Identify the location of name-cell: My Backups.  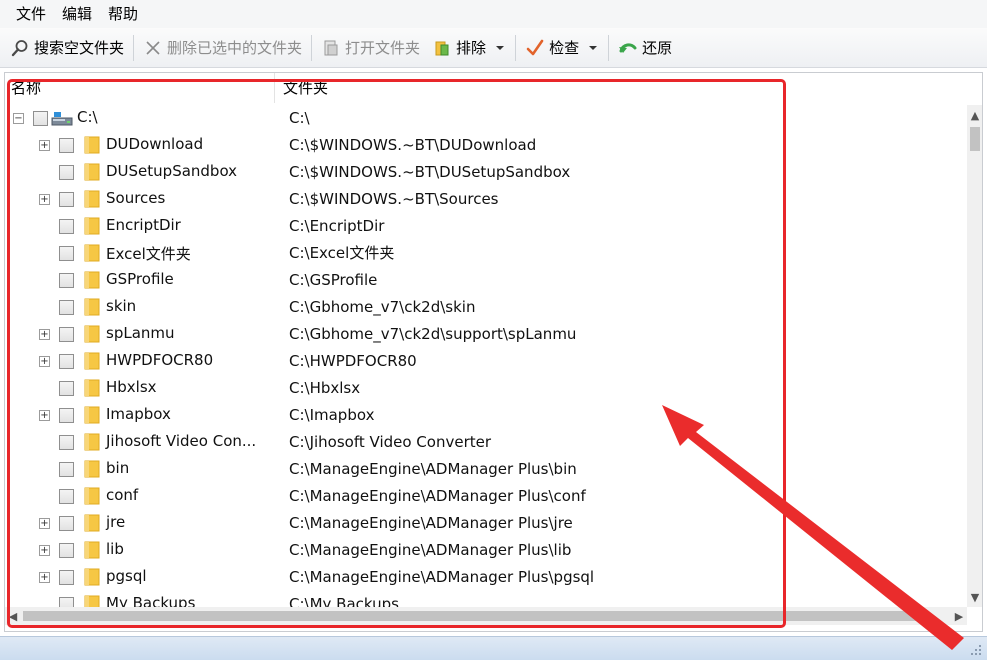
(144, 599).